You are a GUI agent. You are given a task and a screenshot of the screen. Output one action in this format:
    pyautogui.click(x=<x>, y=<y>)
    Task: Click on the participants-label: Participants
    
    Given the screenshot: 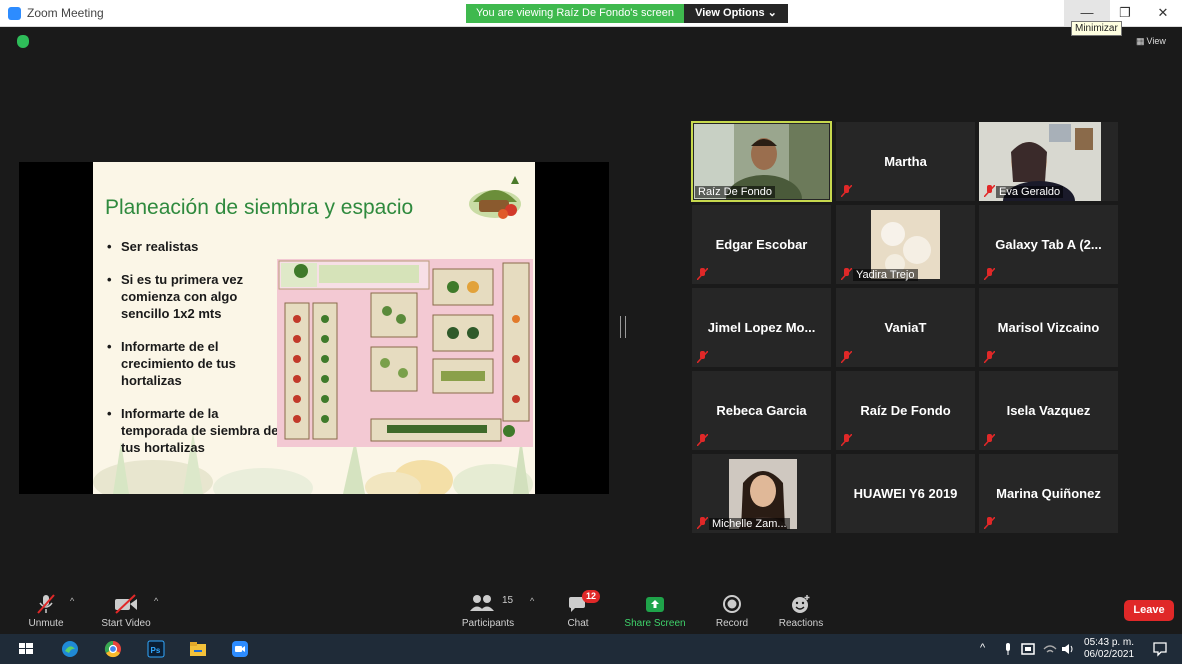 What is the action you would take?
    pyautogui.click(x=488, y=623)
    